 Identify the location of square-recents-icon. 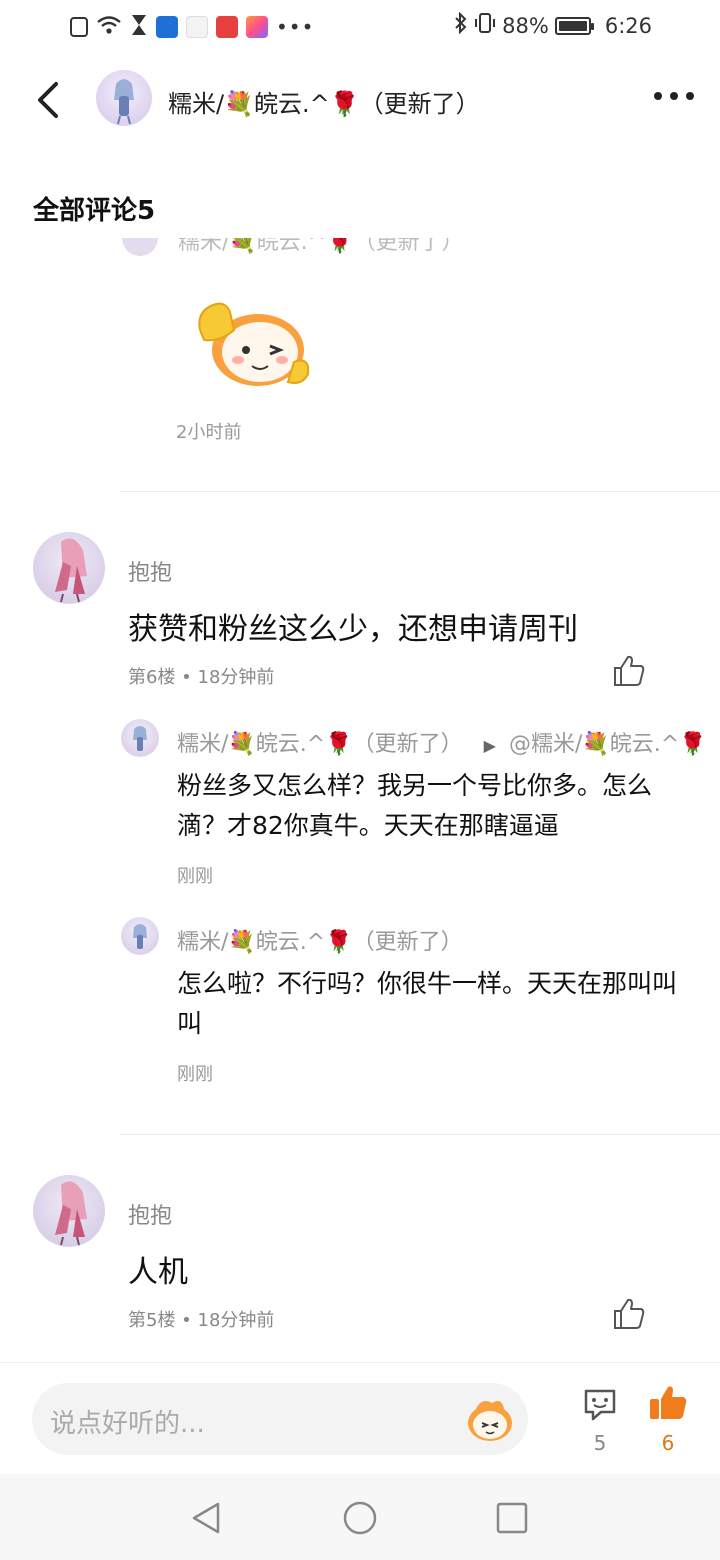
(512, 1518).